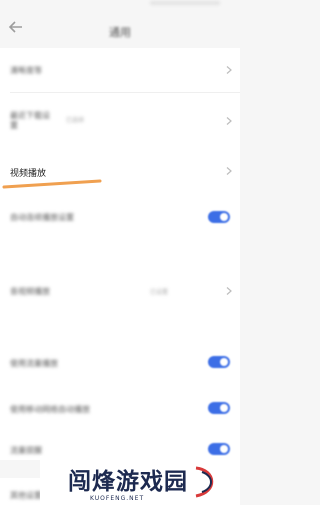  I want to click on settings-row-6: 使用流量播放, so click(120, 362).